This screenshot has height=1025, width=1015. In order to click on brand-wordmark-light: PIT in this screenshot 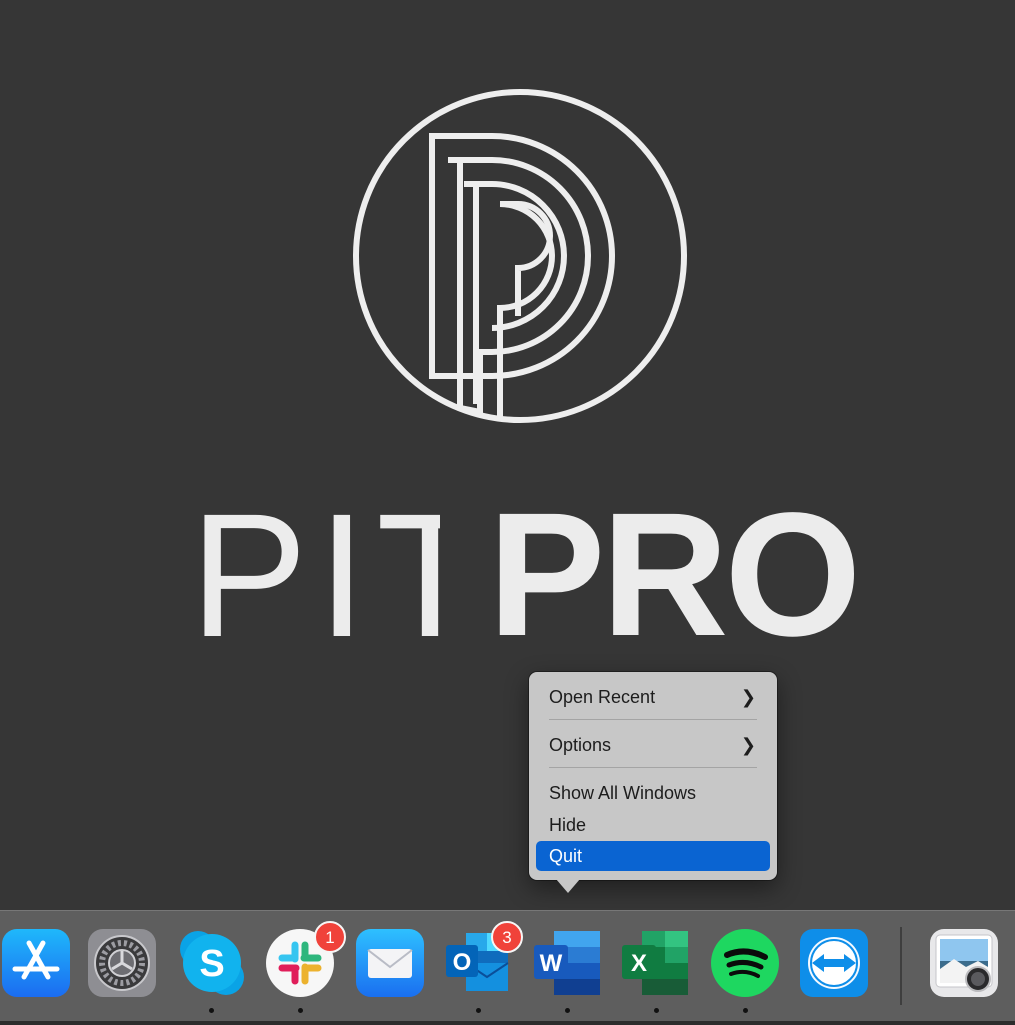, I will do `click(315, 576)`.